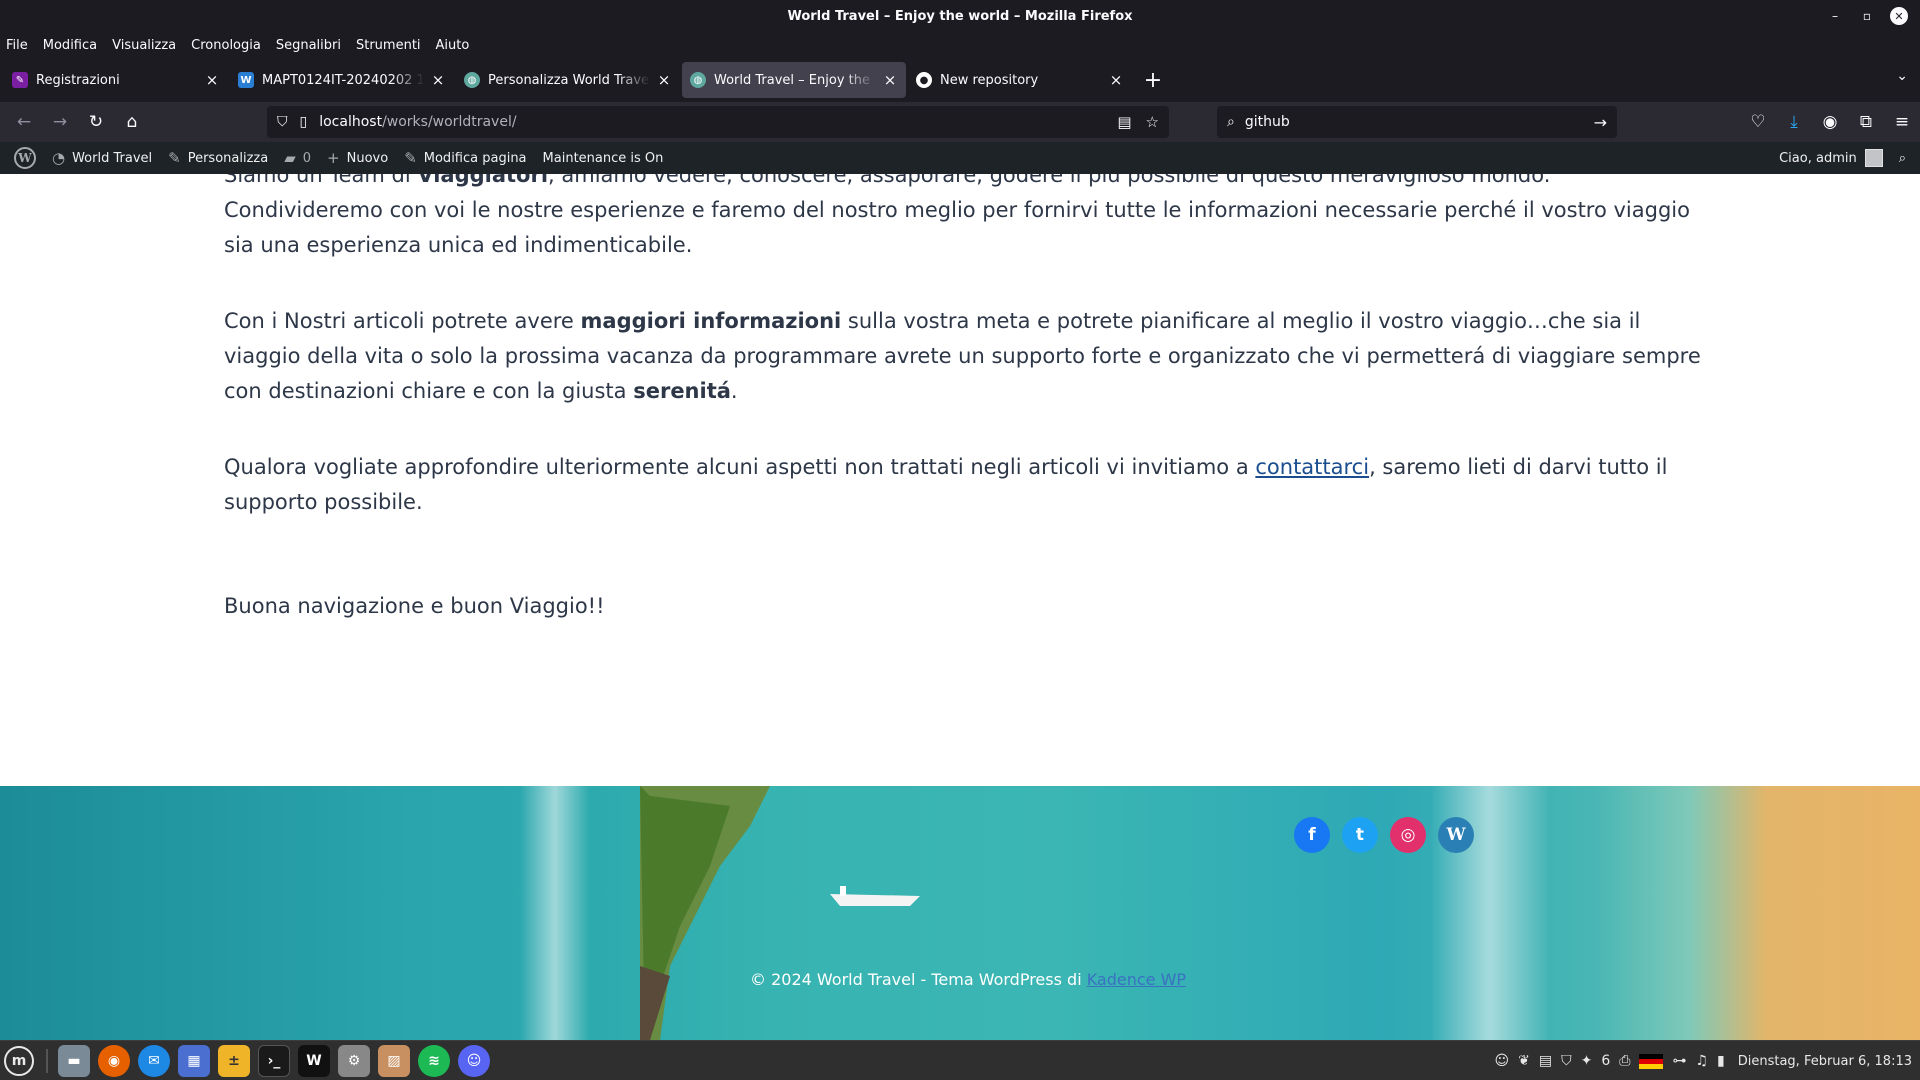  I want to click on menu-hamburger-icon: ≡, so click(1902, 122).